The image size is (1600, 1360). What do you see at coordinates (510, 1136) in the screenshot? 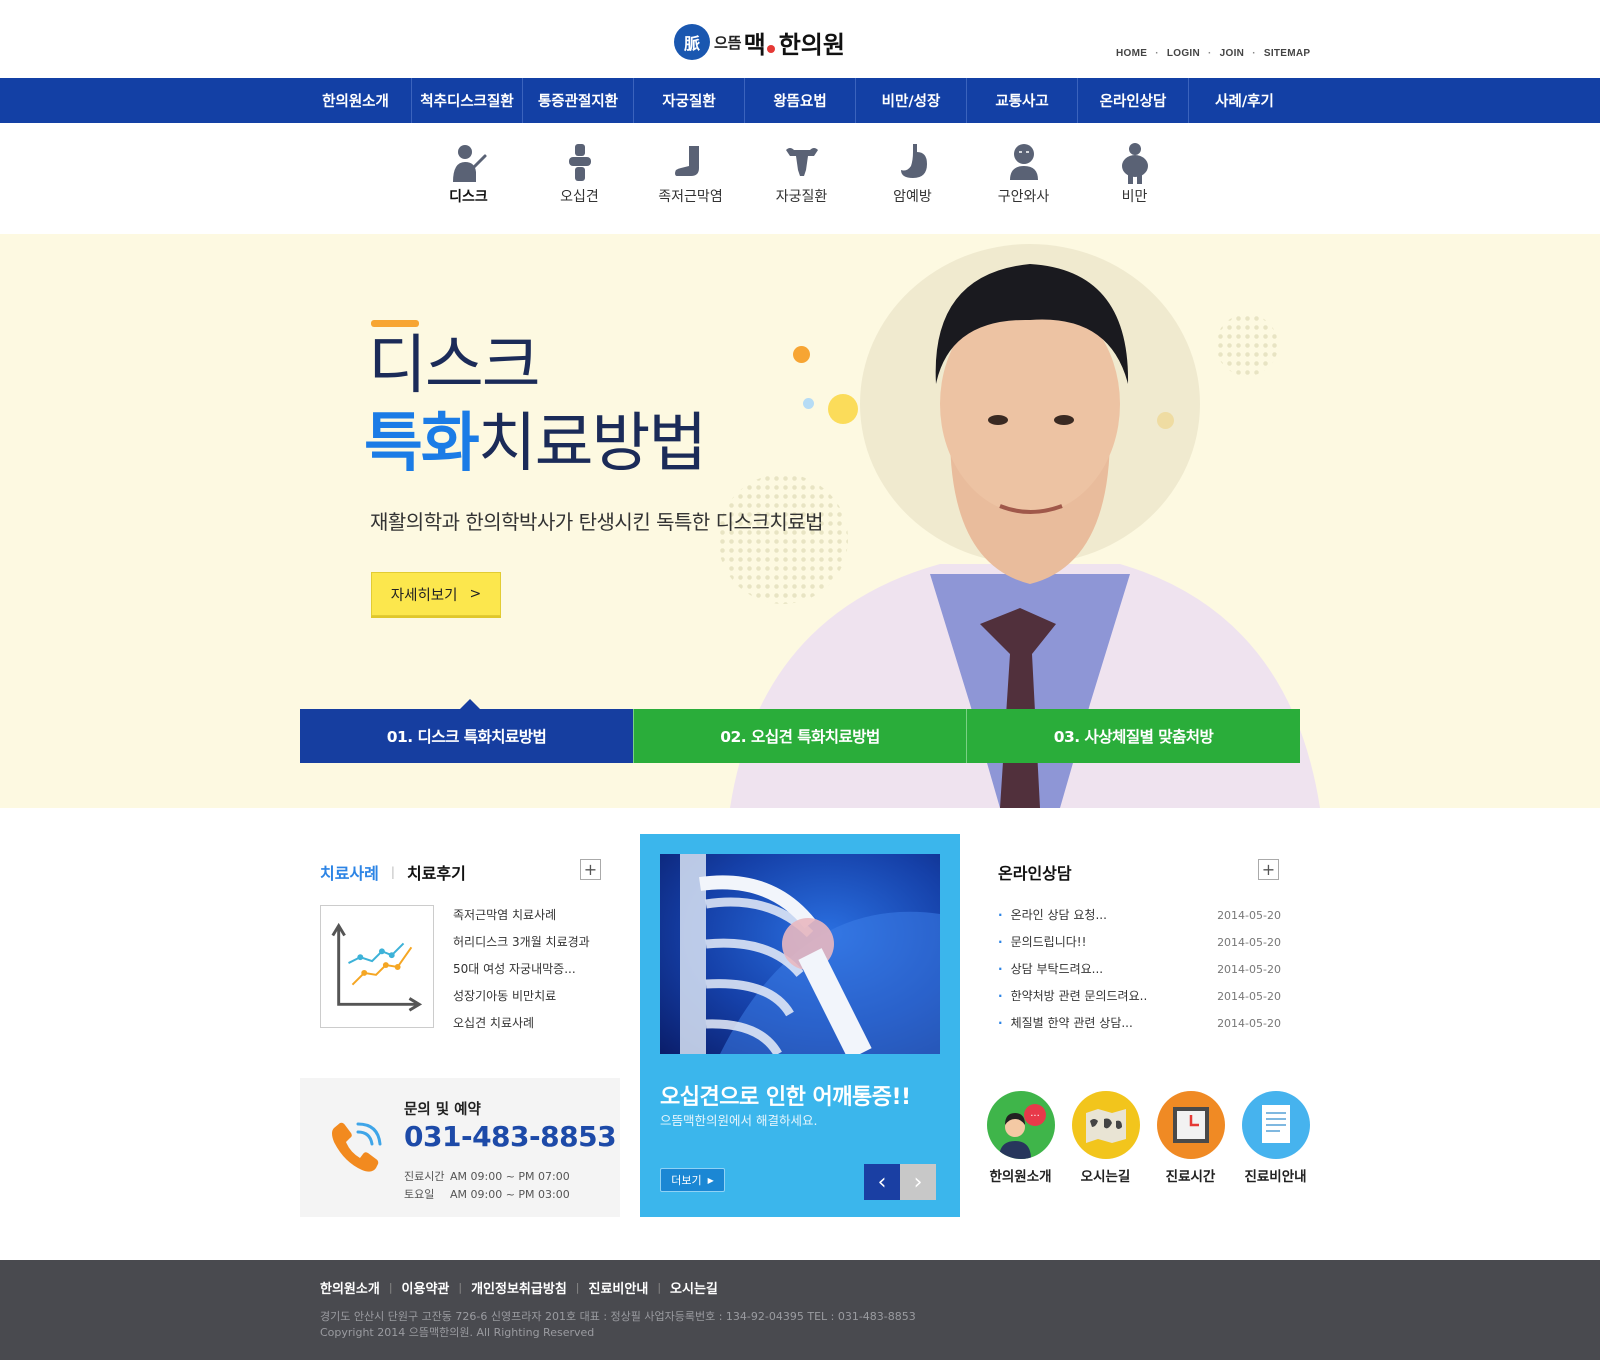
I see `contact-phone: 031-483-8853` at bounding box center [510, 1136].